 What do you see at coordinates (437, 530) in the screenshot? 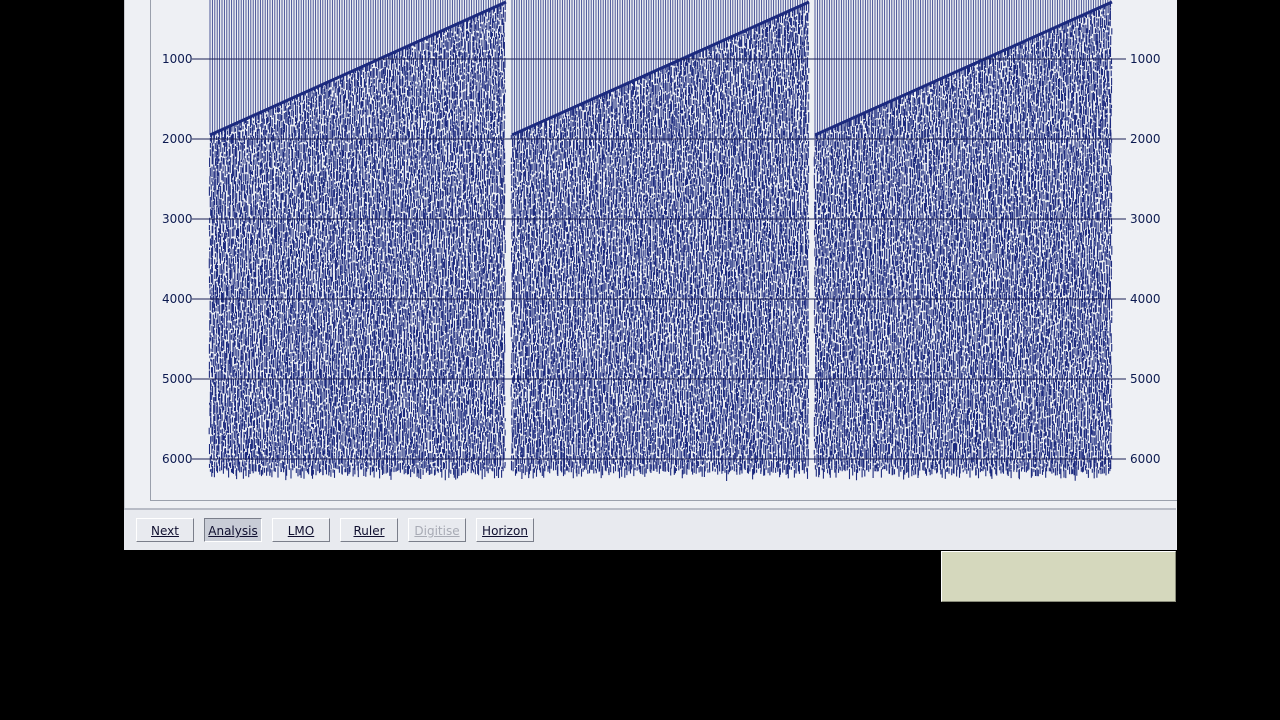
I see `digitise-button: Digitise` at bounding box center [437, 530].